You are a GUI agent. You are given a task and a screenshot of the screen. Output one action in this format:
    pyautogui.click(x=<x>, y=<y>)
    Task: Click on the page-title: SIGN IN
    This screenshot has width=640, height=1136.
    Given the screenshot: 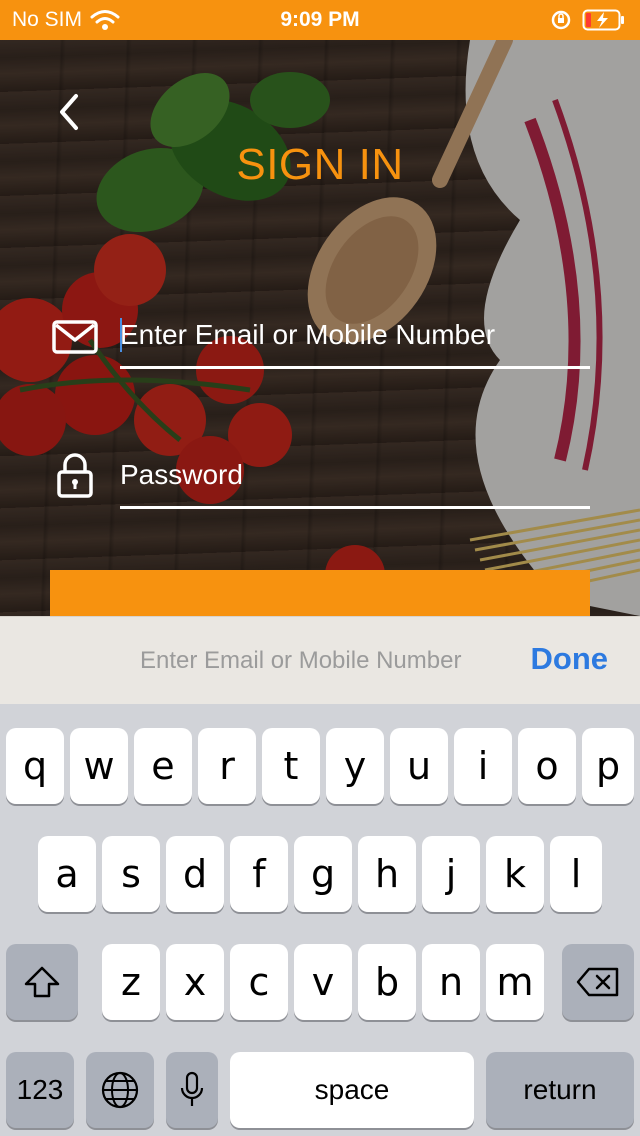 What is the action you would take?
    pyautogui.click(x=320, y=164)
    